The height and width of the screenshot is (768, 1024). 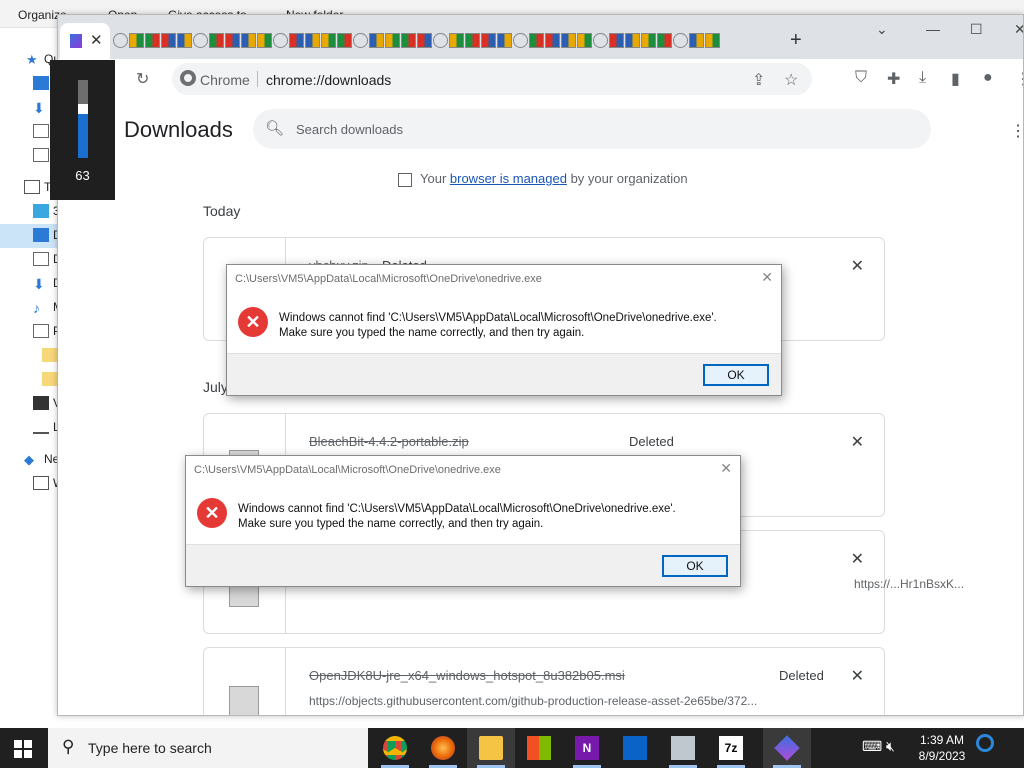 What do you see at coordinates (539, 748) in the screenshot?
I see `taskbar-store-icon` at bounding box center [539, 748].